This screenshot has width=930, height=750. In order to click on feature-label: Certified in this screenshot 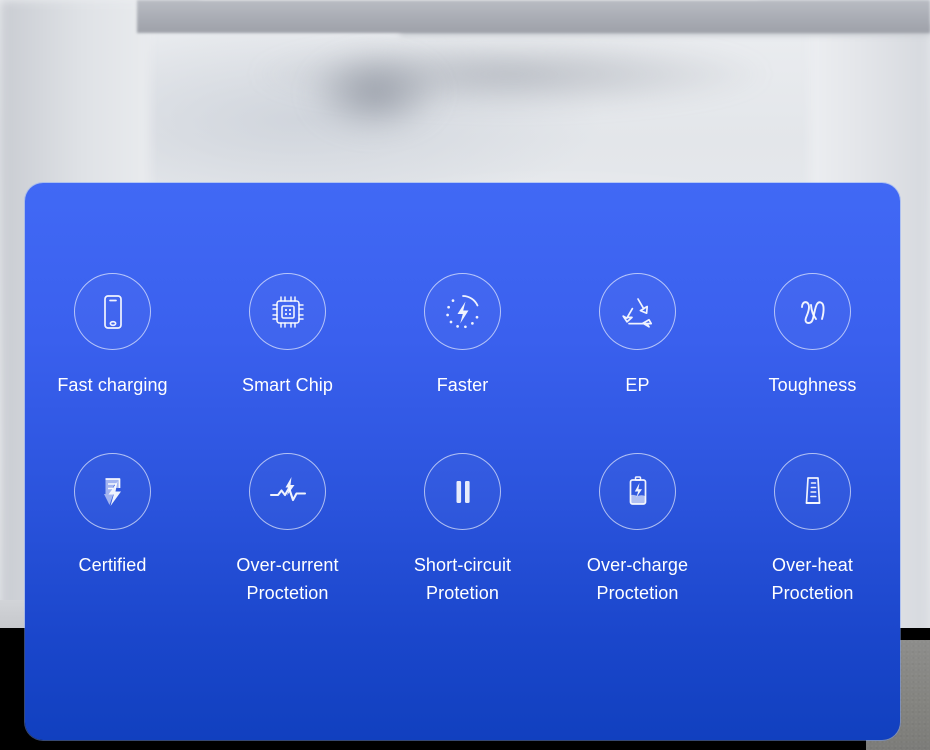, I will do `click(112, 565)`.